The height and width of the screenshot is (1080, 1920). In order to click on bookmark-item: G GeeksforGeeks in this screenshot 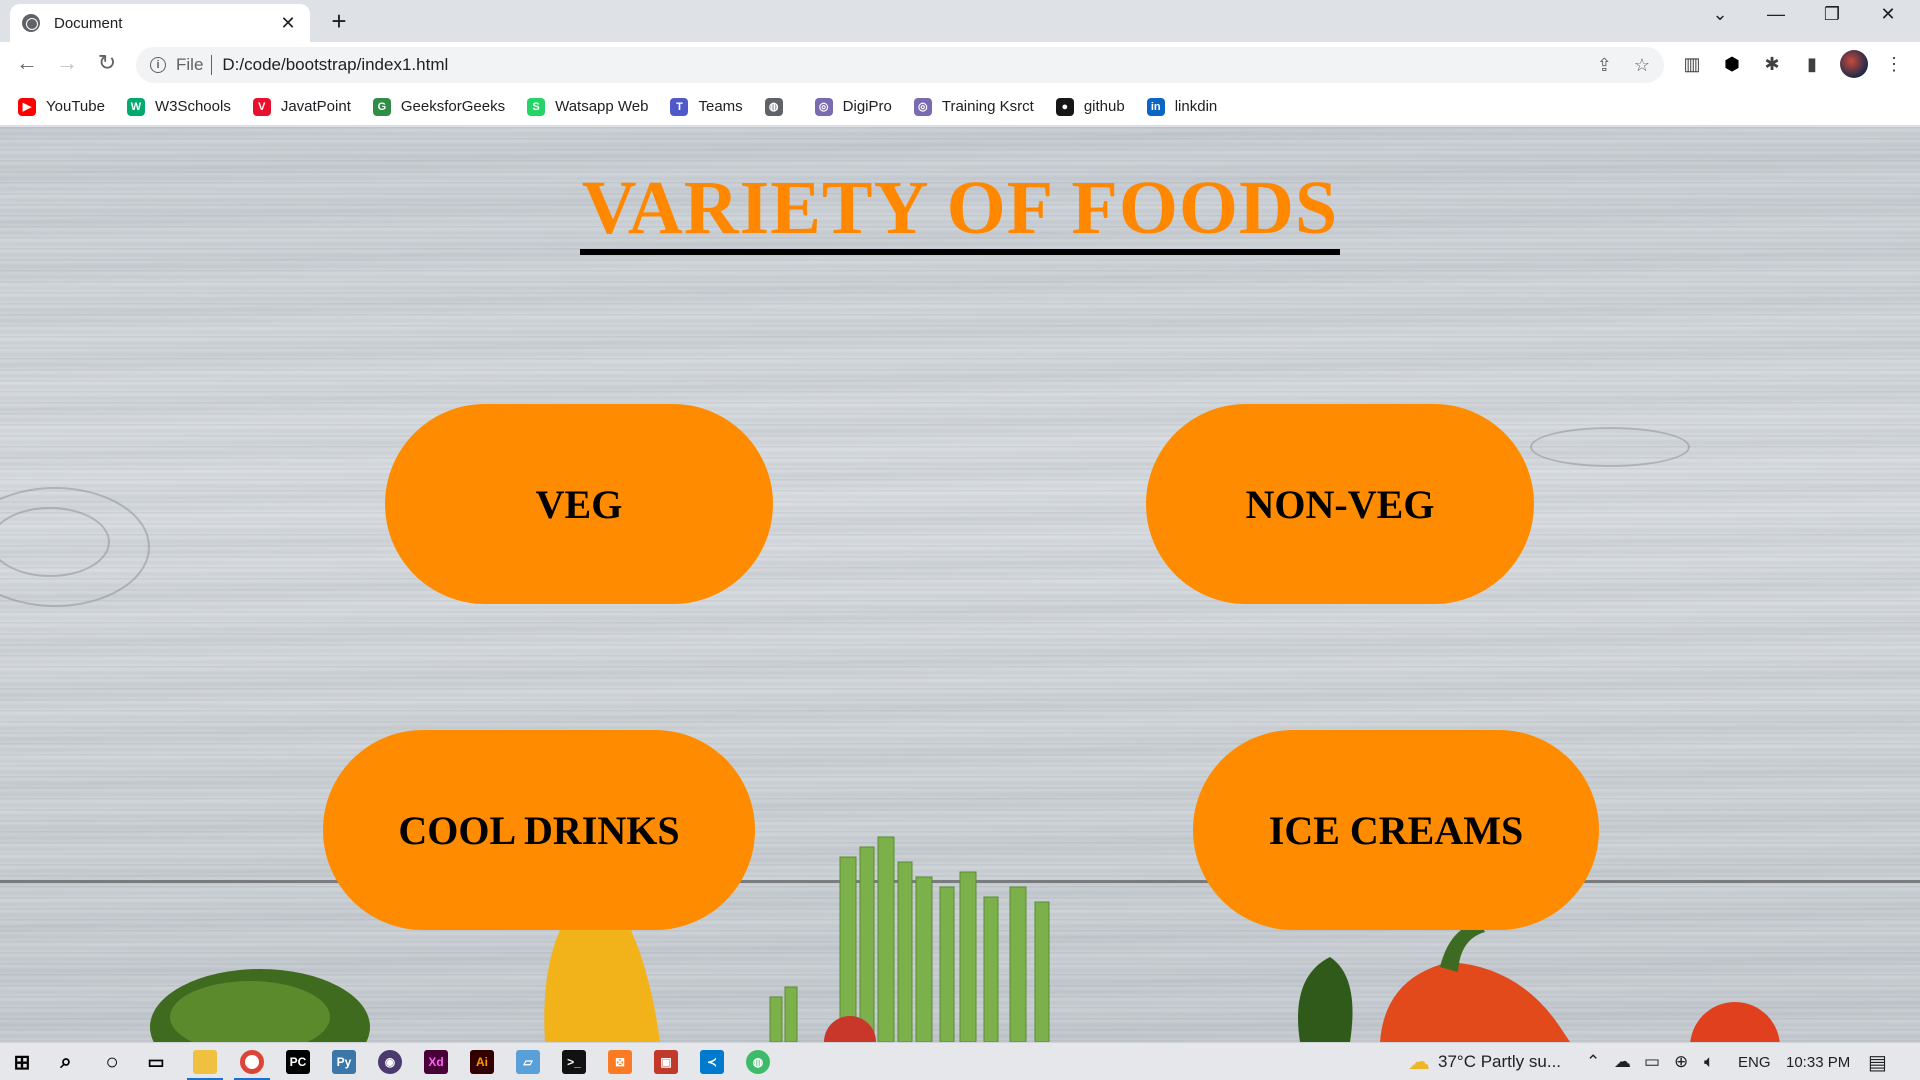, I will do `click(439, 106)`.